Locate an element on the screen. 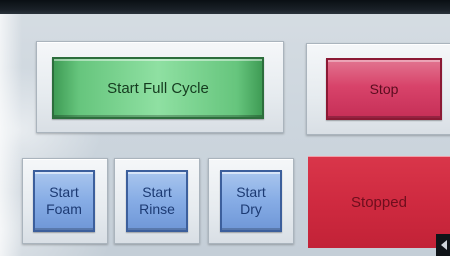 The width and height of the screenshot is (450, 256). start-dry-label: Start Dry is located at coordinates (251, 200).